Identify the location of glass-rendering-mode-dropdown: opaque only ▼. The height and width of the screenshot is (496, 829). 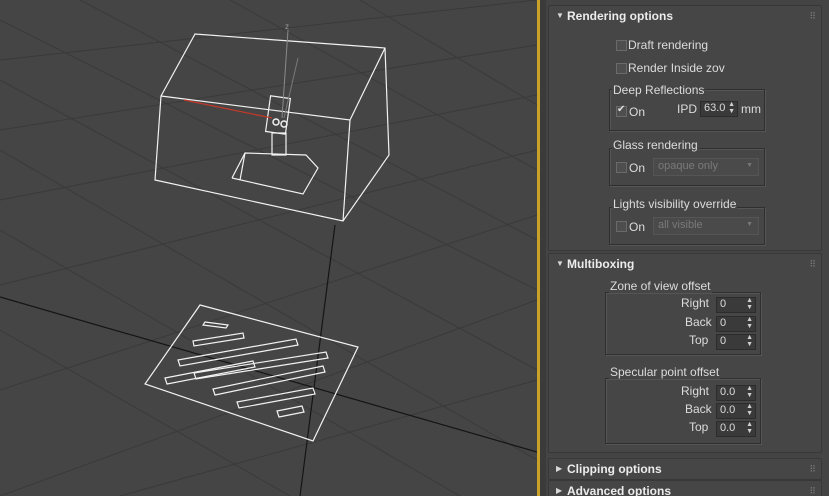
(706, 167).